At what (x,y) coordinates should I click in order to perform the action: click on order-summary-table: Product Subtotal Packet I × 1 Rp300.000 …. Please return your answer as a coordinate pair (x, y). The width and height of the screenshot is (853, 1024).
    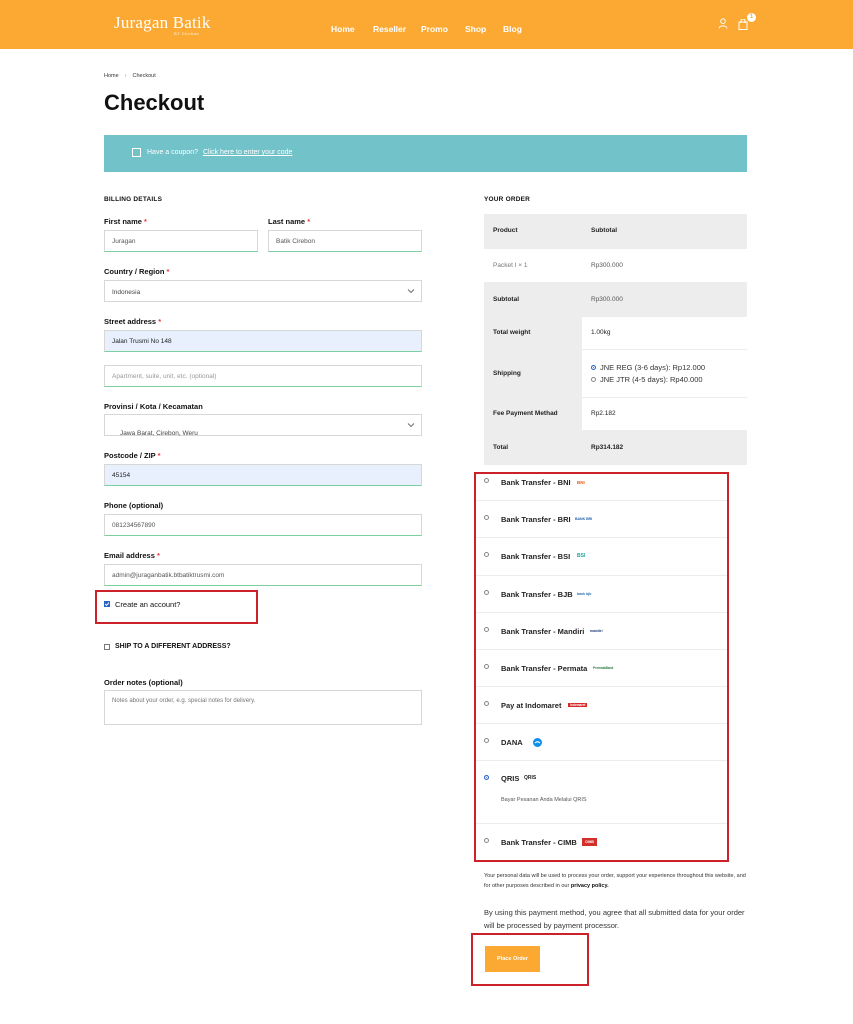
    Looking at the image, I should click on (615, 339).